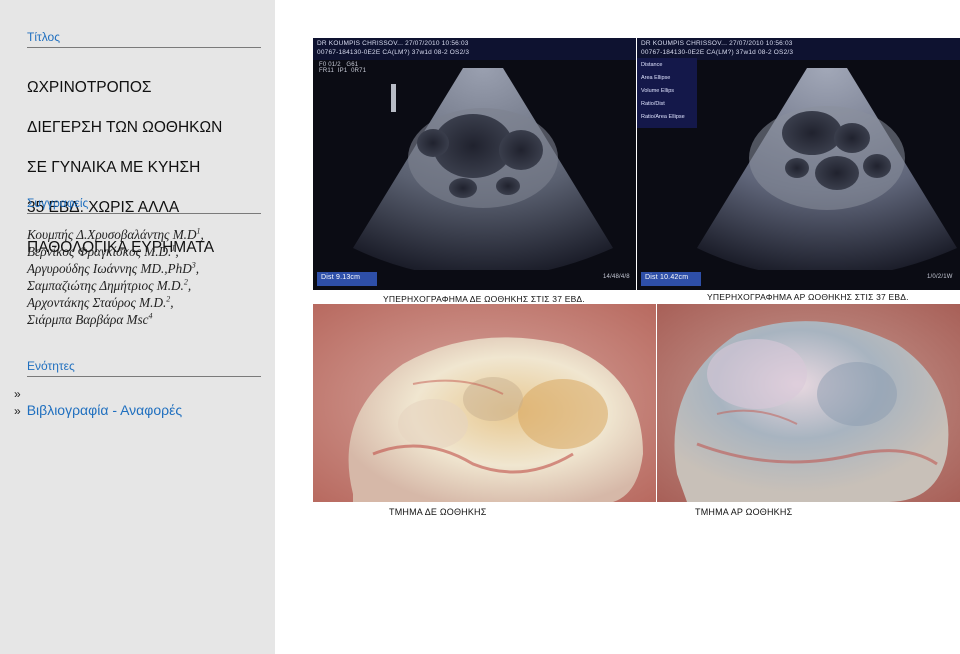 The height and width of the screenshot is (654, 960). What do you see at coordinates (484, 403) in the screenshot?
I see `specimen-left-photo` at bounding box center [484, 403].